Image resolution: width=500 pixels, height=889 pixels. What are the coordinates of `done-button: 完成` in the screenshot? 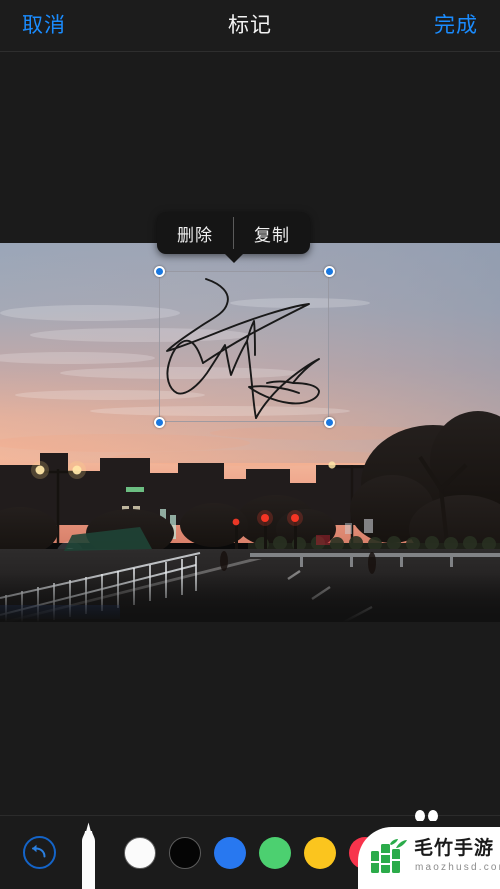 It's located at (456, 26).